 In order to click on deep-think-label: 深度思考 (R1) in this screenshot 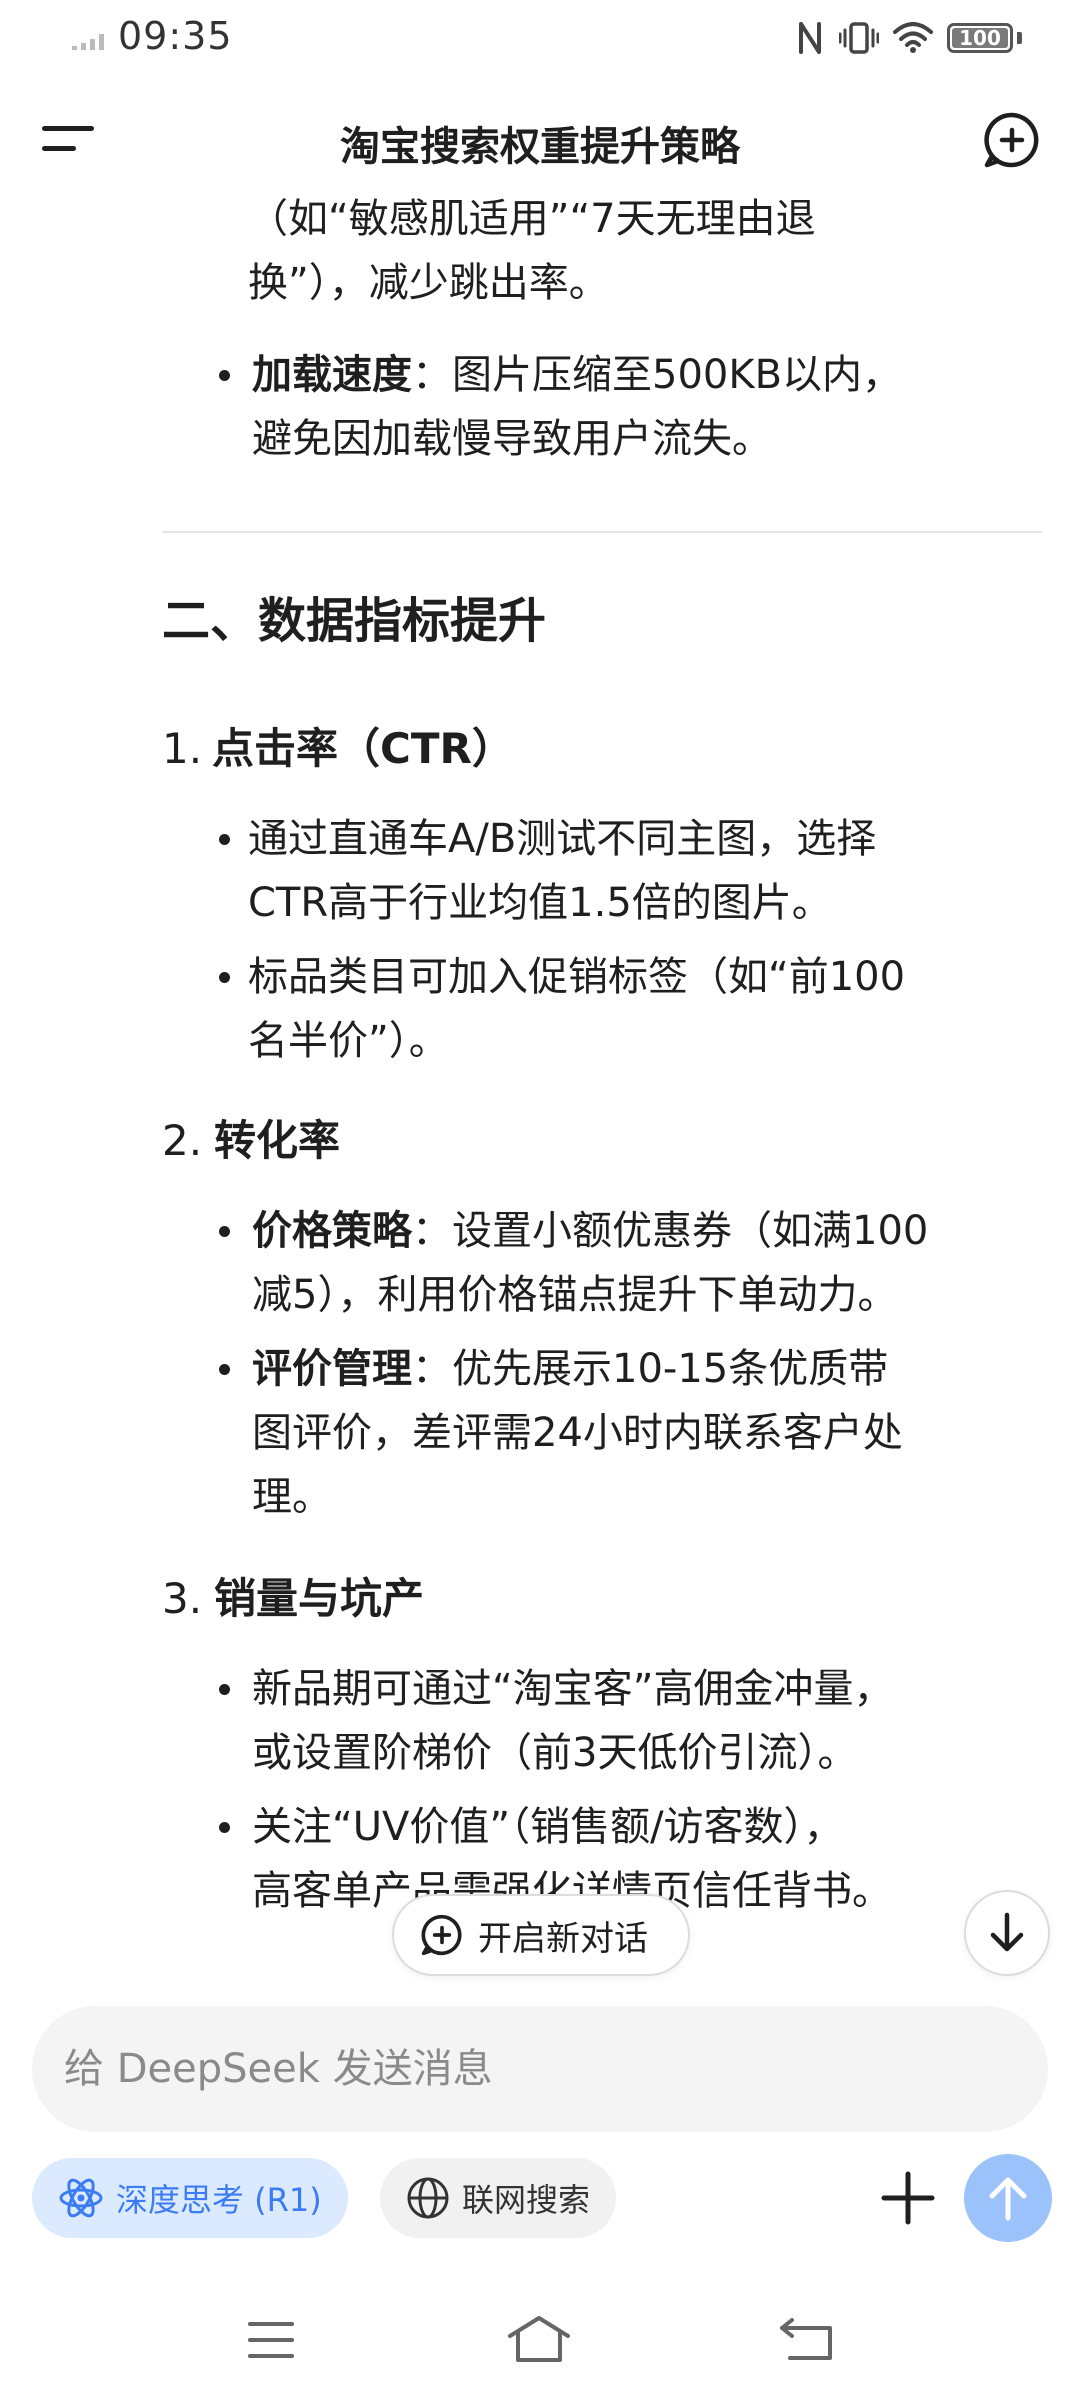, I will do `click(219, 2200)`.